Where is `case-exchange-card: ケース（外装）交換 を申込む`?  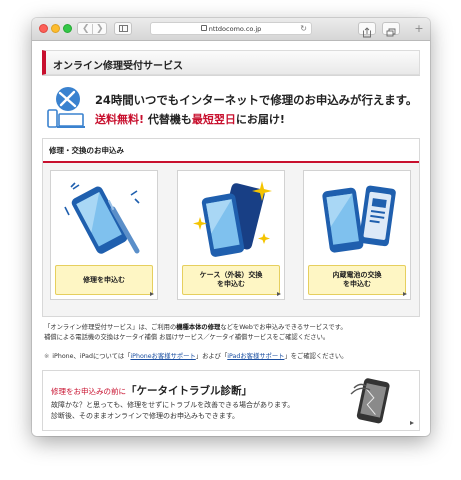
case-exchange-card: ケース（外装）交換 を申込む is located at coordinates (231, 235).